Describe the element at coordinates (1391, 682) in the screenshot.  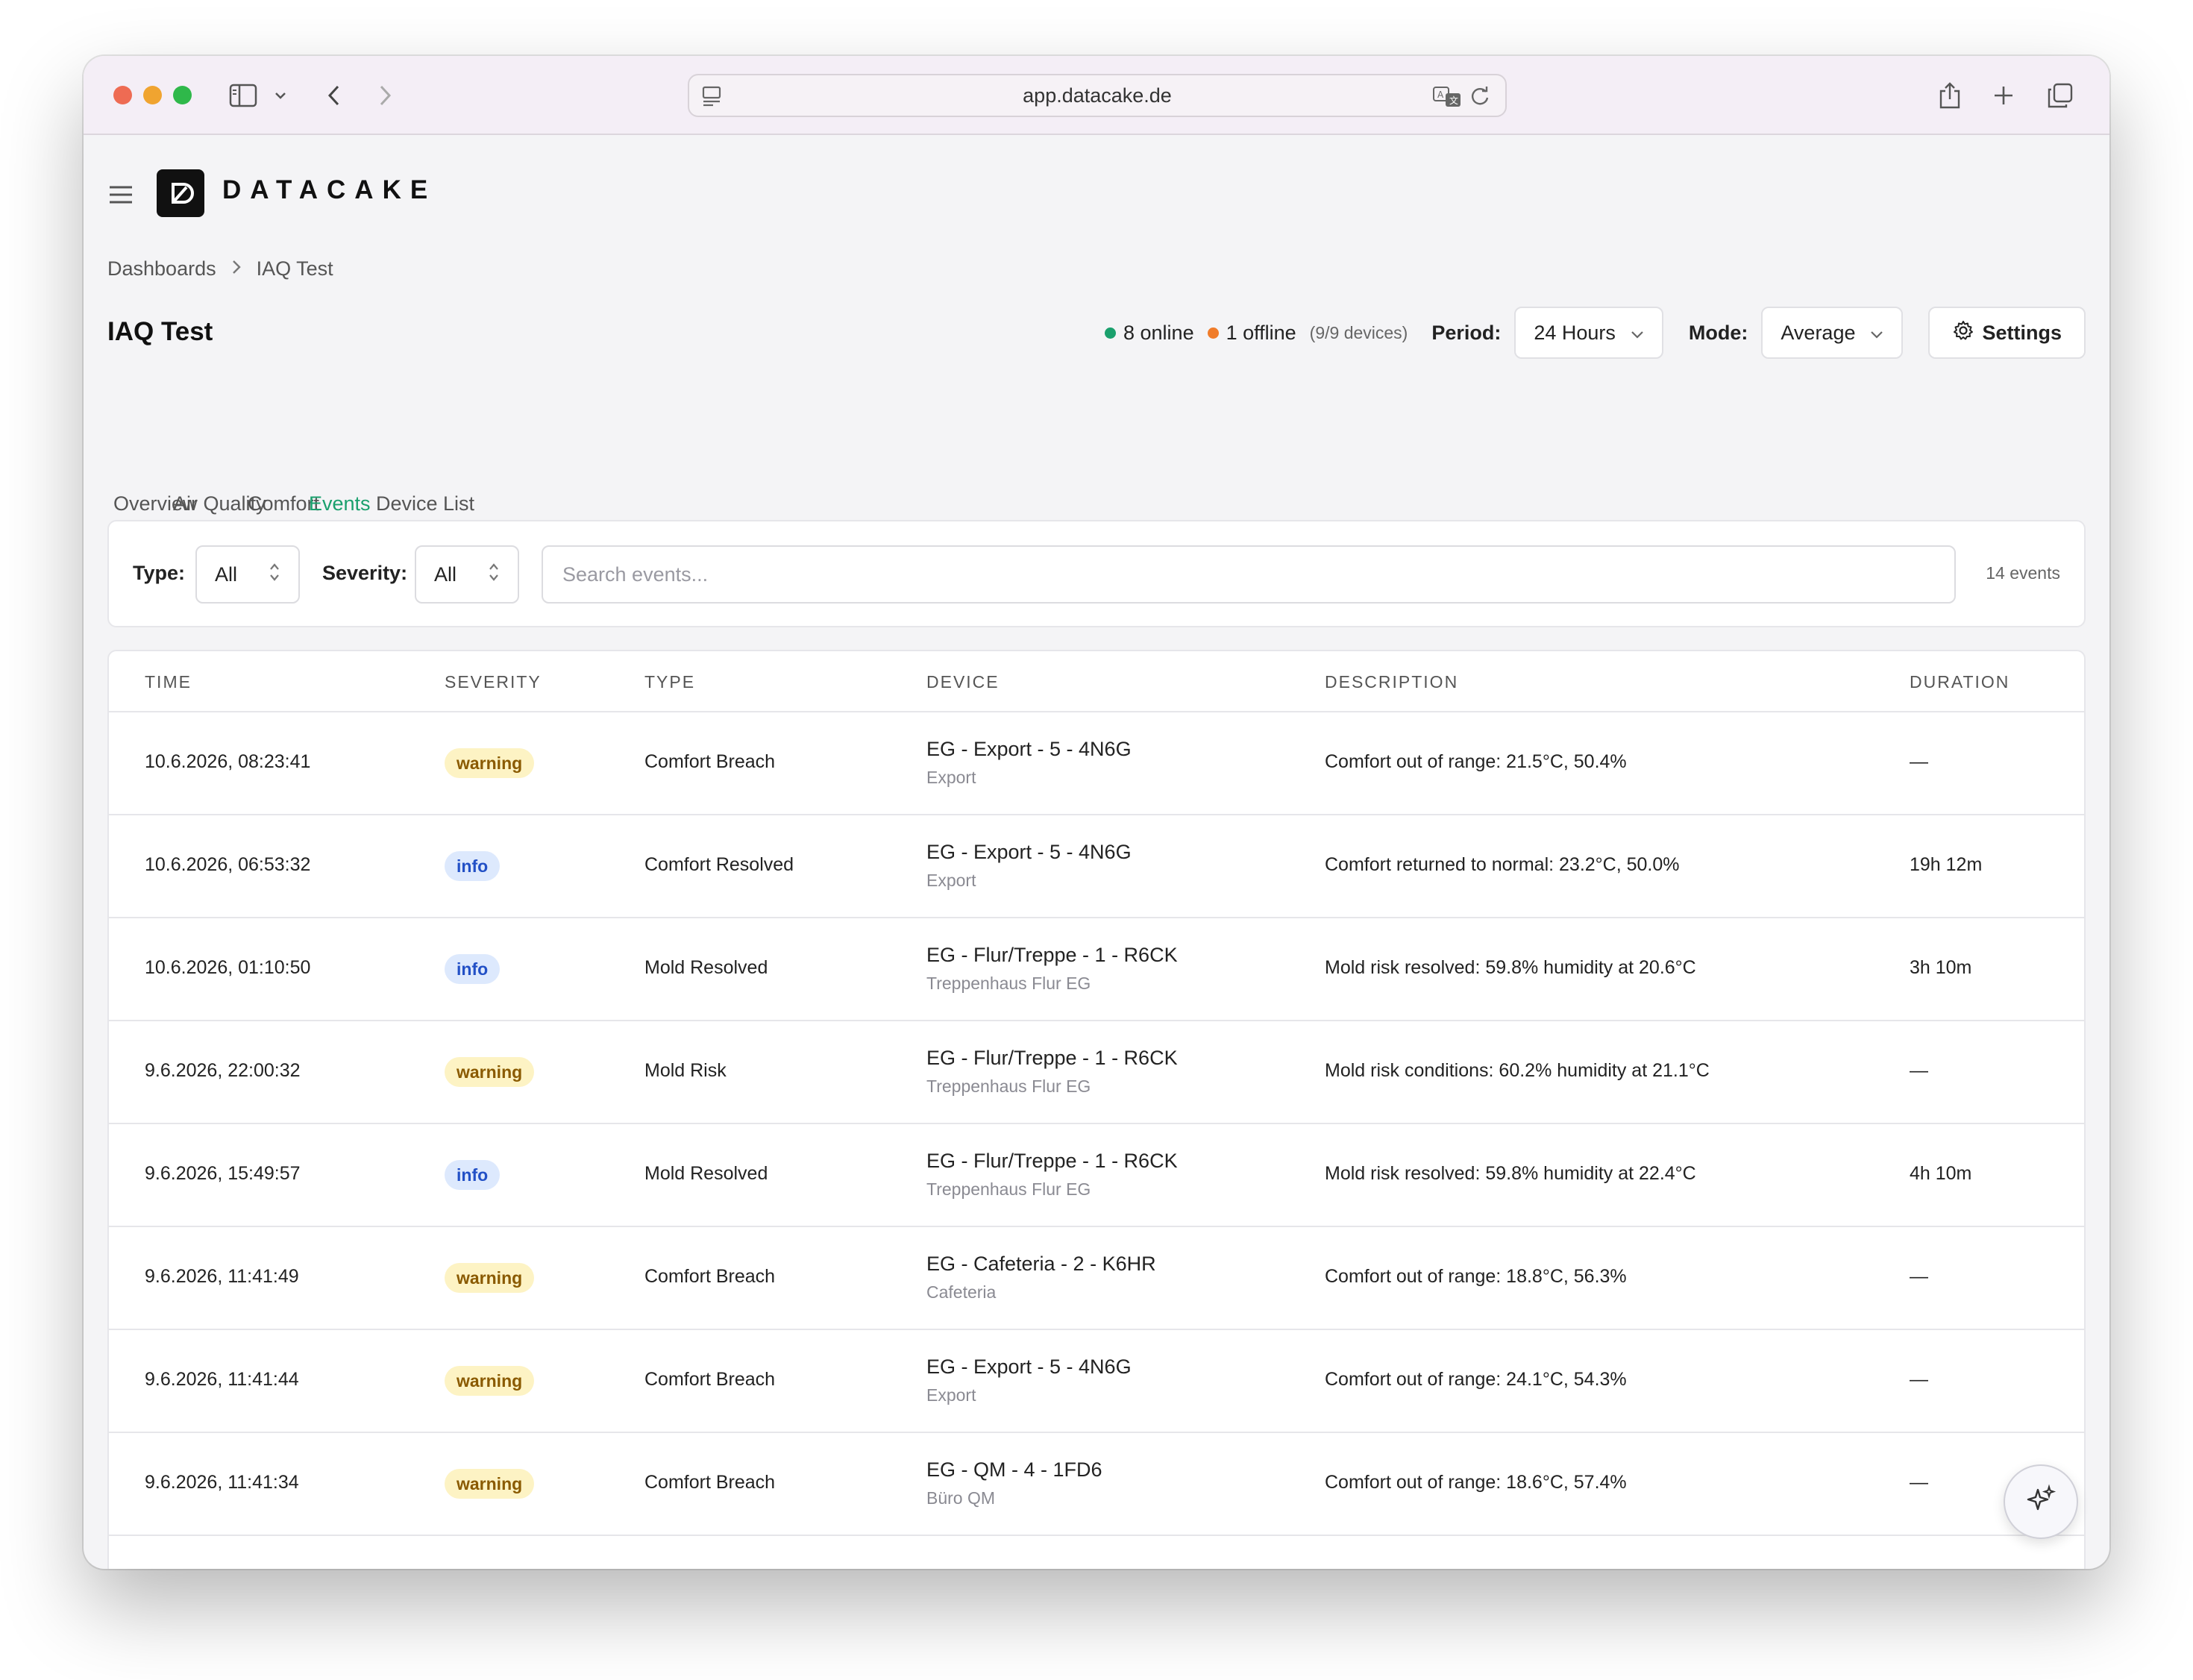
I see `column-header-description: DESCRIPTION` at that location.